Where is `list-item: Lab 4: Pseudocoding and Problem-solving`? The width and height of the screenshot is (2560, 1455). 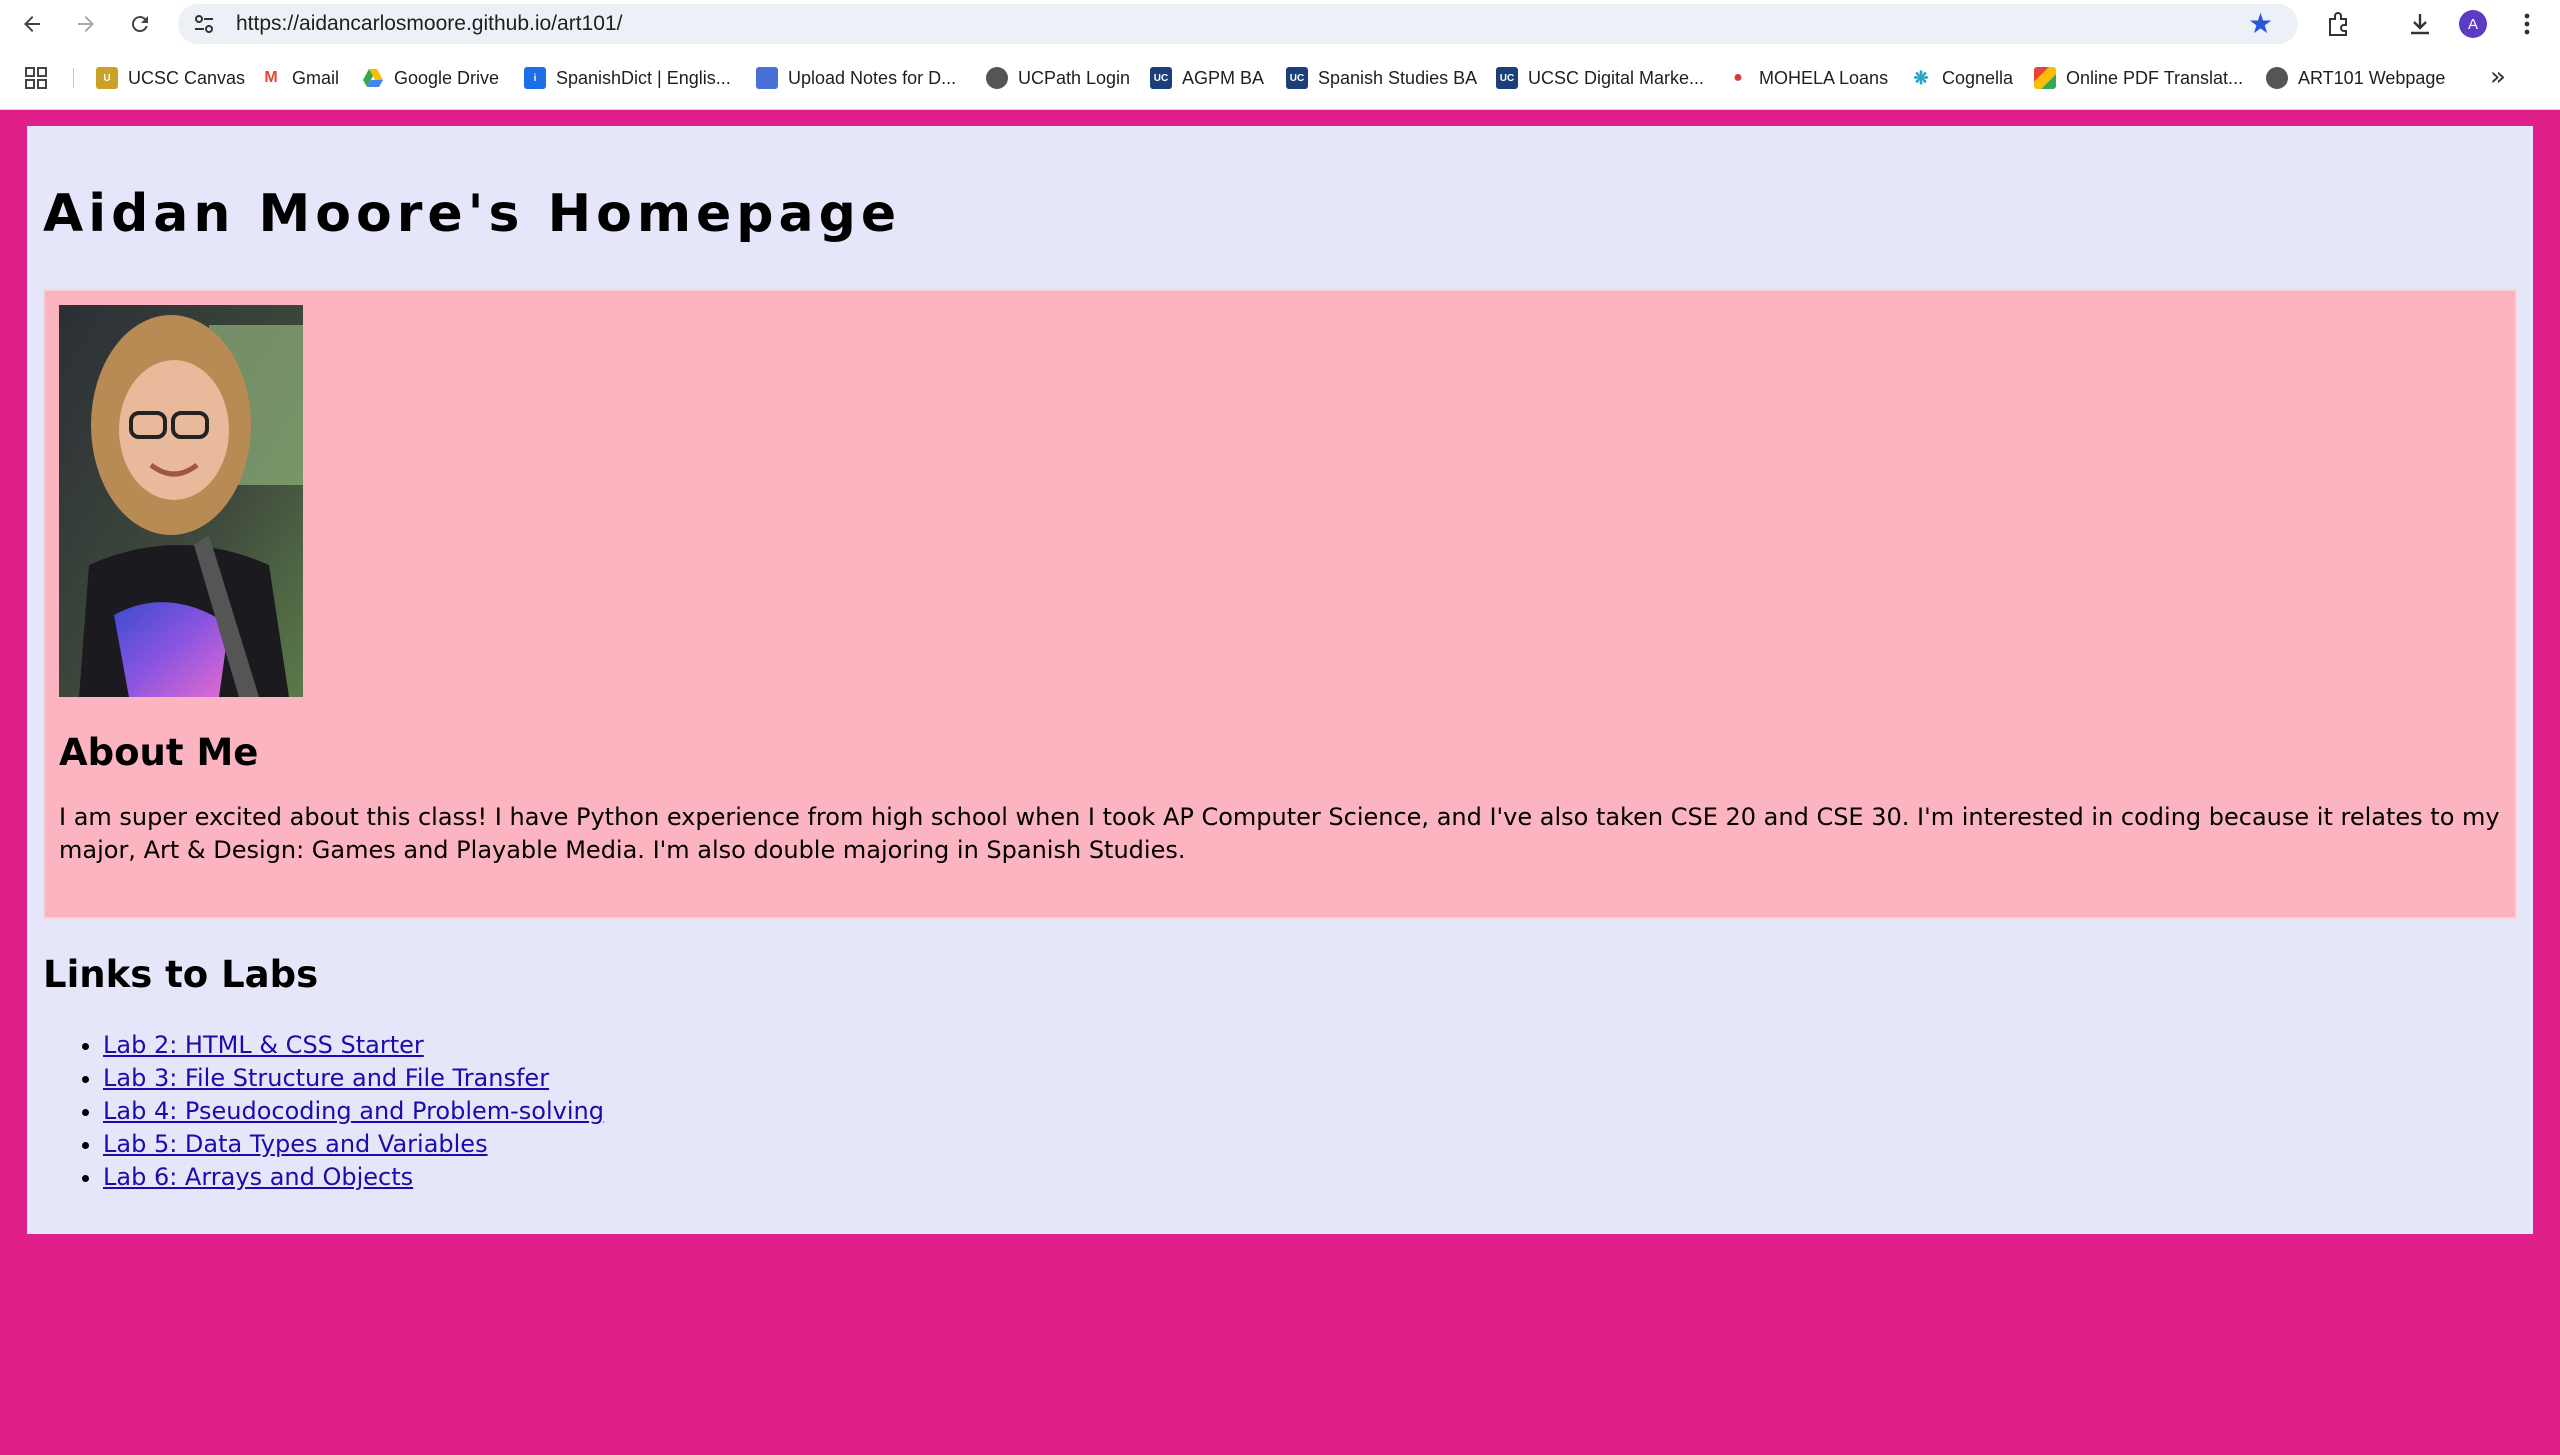
list-item: Lab 4: Pseudocoding and Problem-solving is located at coordinates (353, 1111).